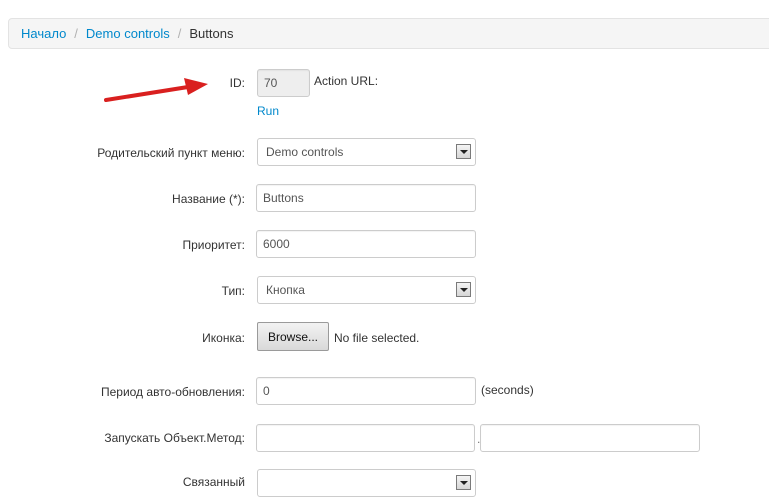  Describe the element at coordinates (213, 245) in the screenshot. I see `priority-label: Приоритет:` at that location.